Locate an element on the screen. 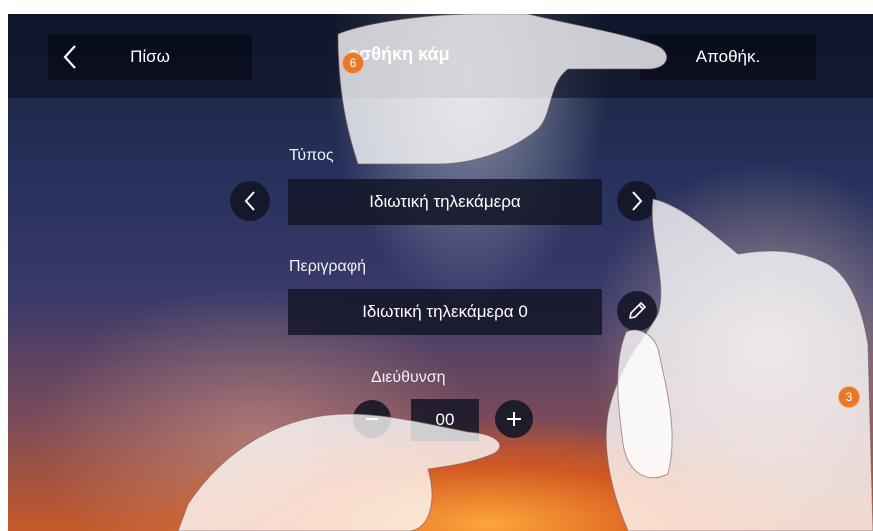 The image size is (873, 531). callout-badge-top: 6 is located at coordinates (353, 63).